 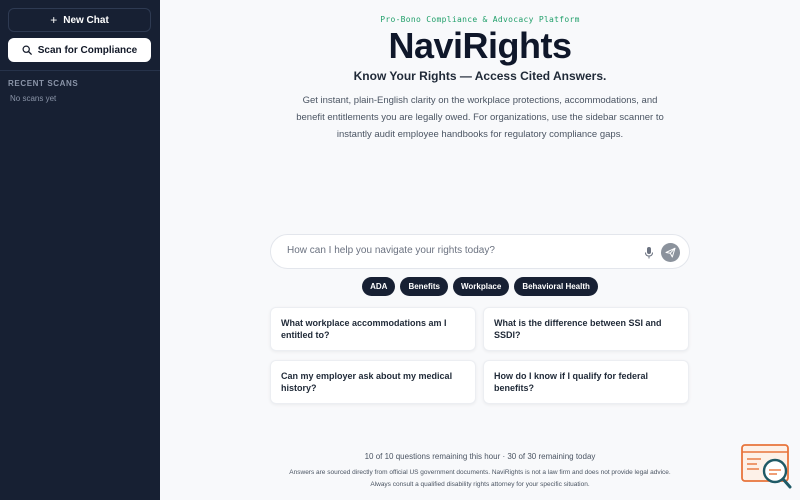 I want to click on topic-chips: ADA Benefits Workplace Behavioral Health, so click(x=480, y=286).